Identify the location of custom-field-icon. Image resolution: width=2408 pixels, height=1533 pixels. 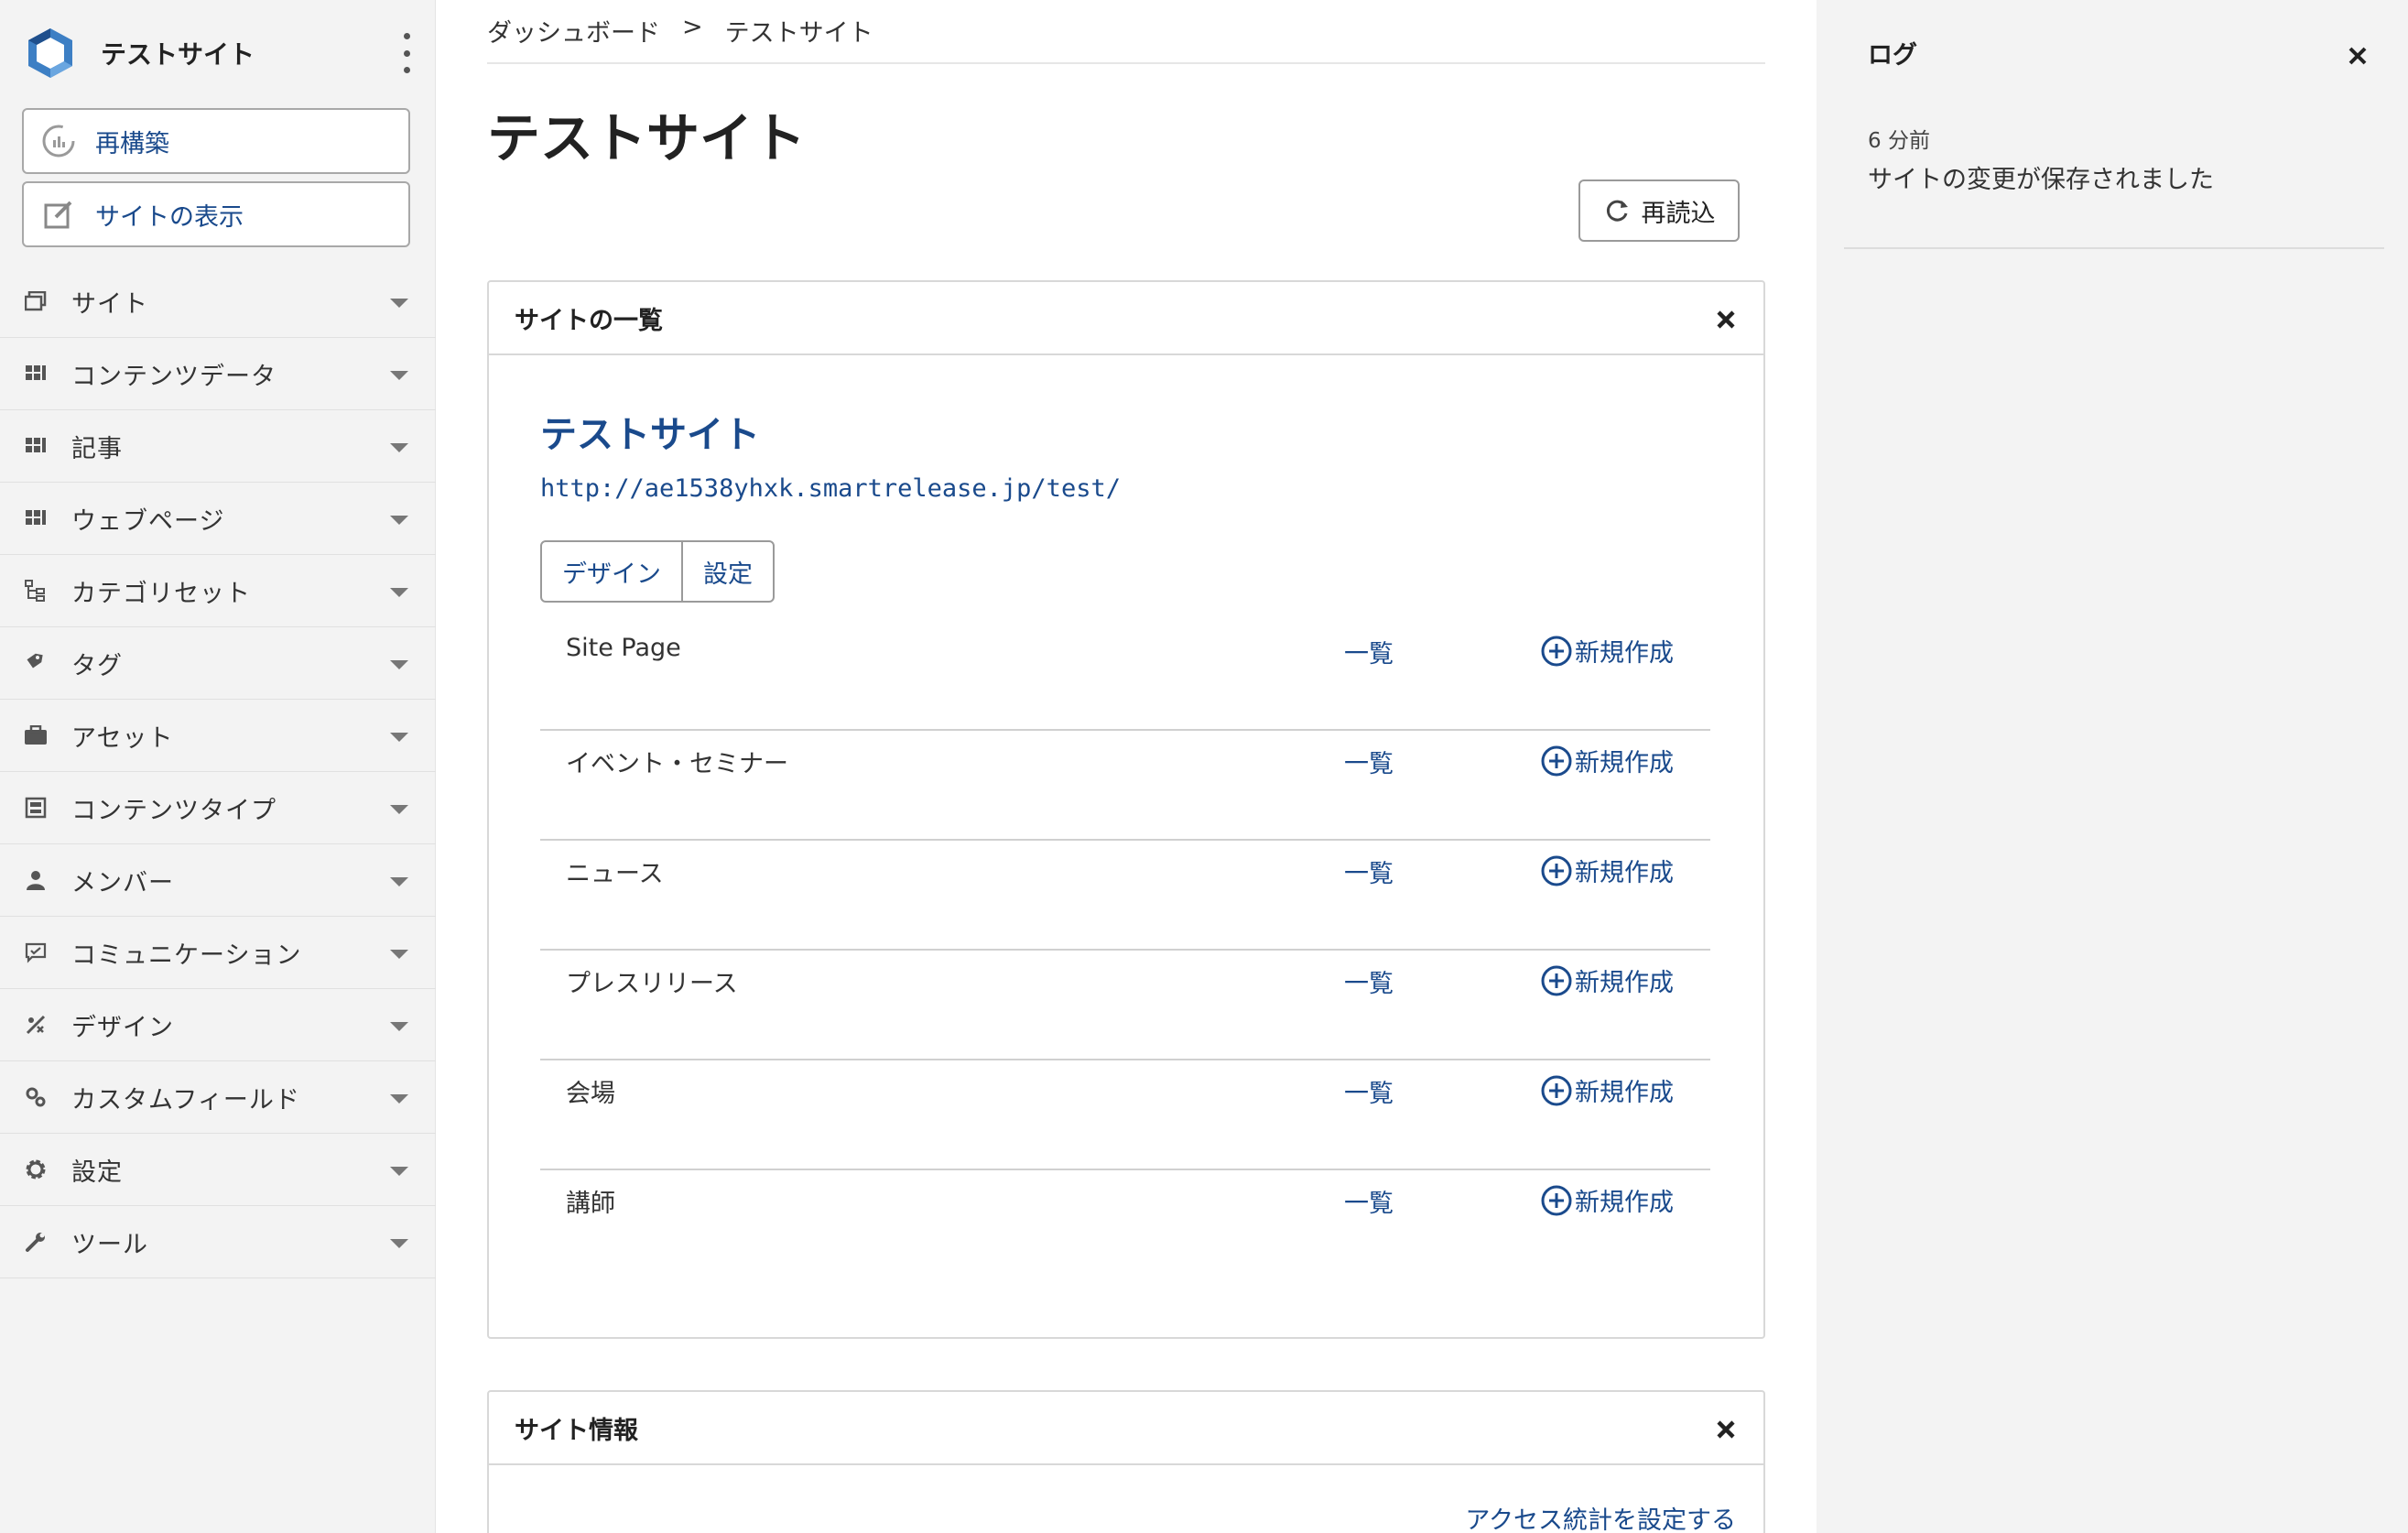
(36, 1097).